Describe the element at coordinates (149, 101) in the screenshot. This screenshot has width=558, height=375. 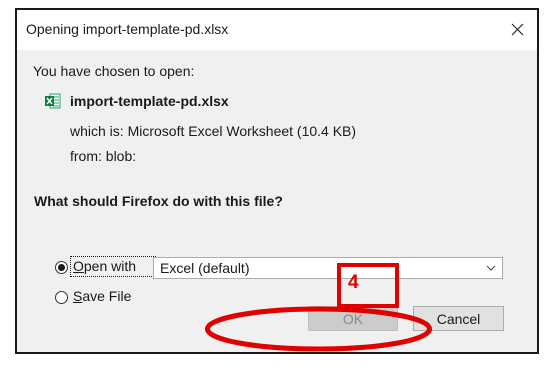
I see `file-name: import-template-pd.xlsx` at that location.